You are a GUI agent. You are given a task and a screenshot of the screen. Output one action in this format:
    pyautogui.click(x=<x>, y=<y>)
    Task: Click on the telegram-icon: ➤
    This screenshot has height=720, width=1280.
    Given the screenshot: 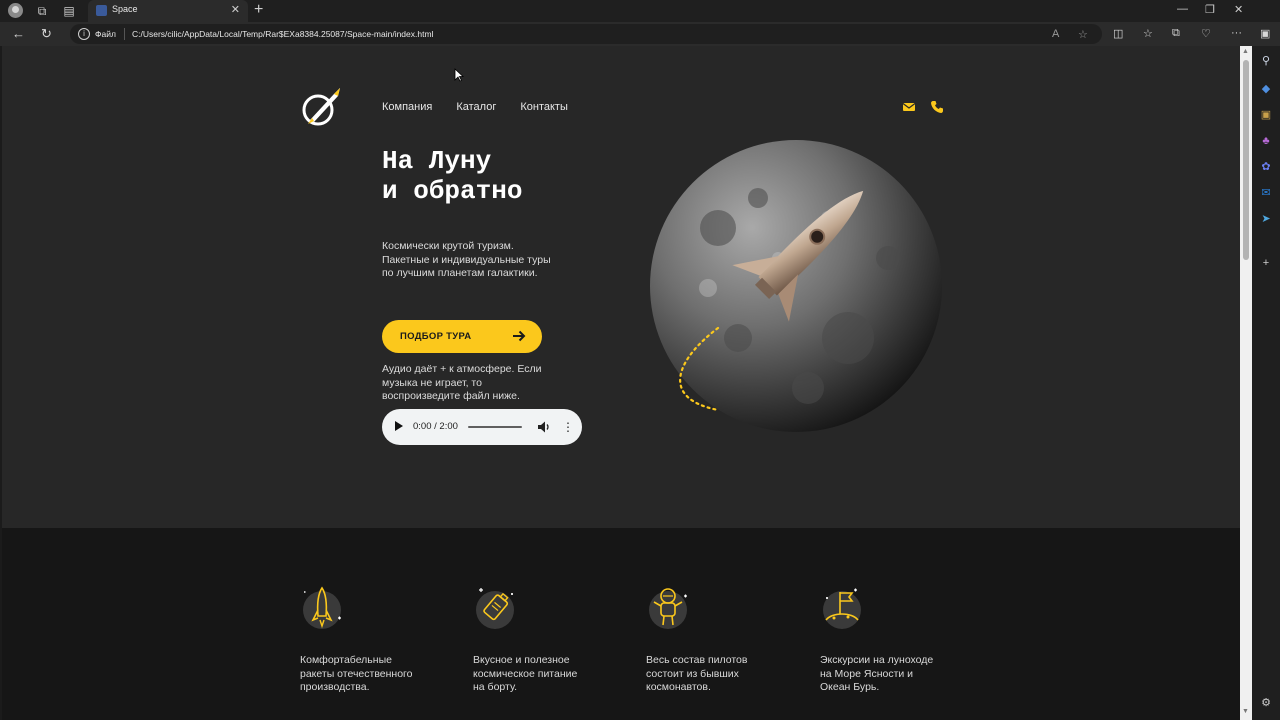 What is the action you would take?
    pyautogui.click(x=1266, y=219)
    